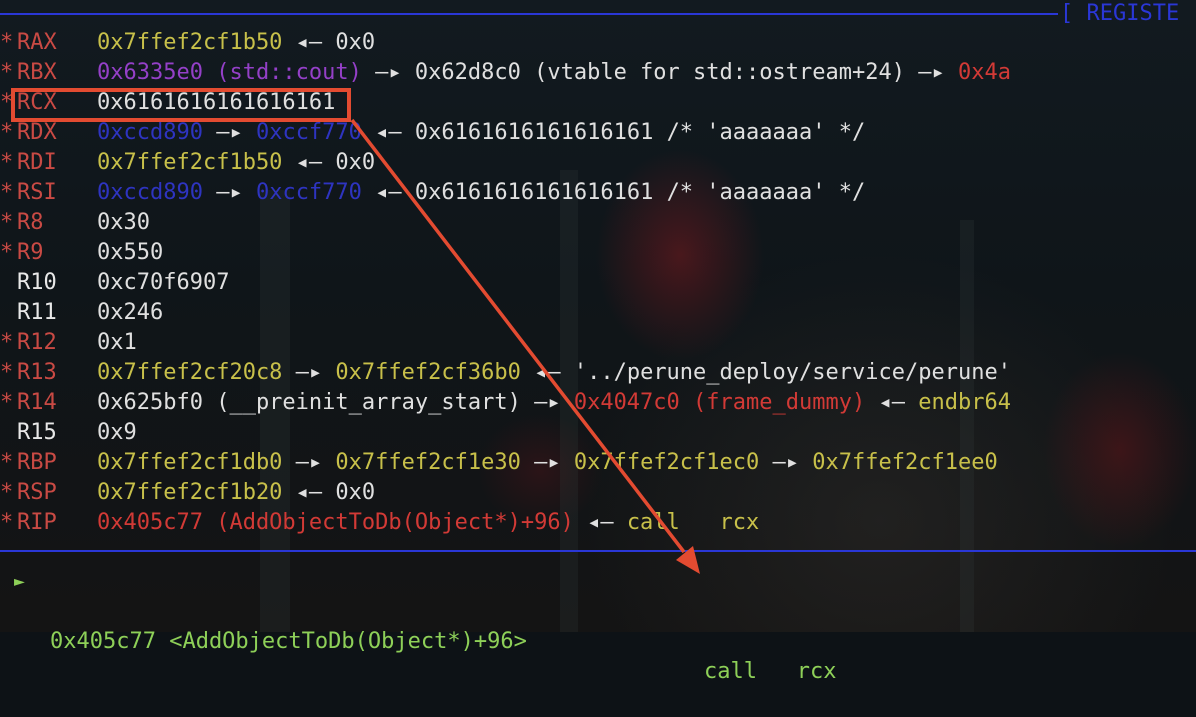  Describe the element at coordinates (688, 560) in the screenshot. I see `arrow-head-icon` at that location.